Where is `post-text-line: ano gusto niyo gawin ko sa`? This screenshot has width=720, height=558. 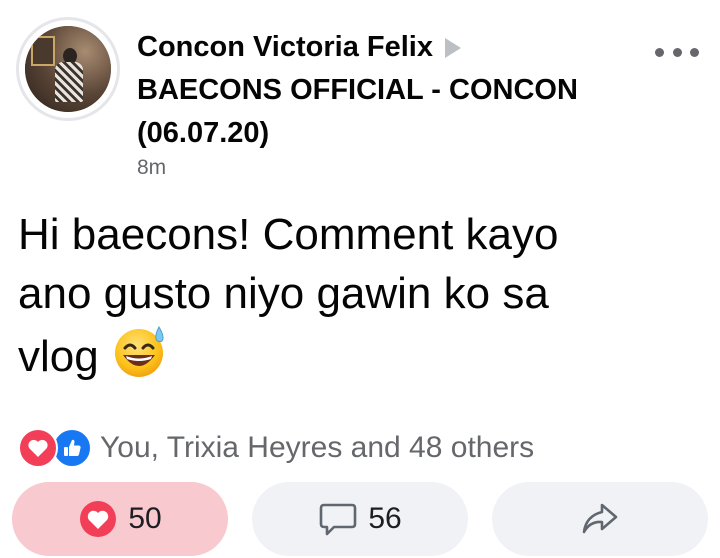
post-text-line: ano gusto niyo gawin ko sa is located at coordinates (283, 293).